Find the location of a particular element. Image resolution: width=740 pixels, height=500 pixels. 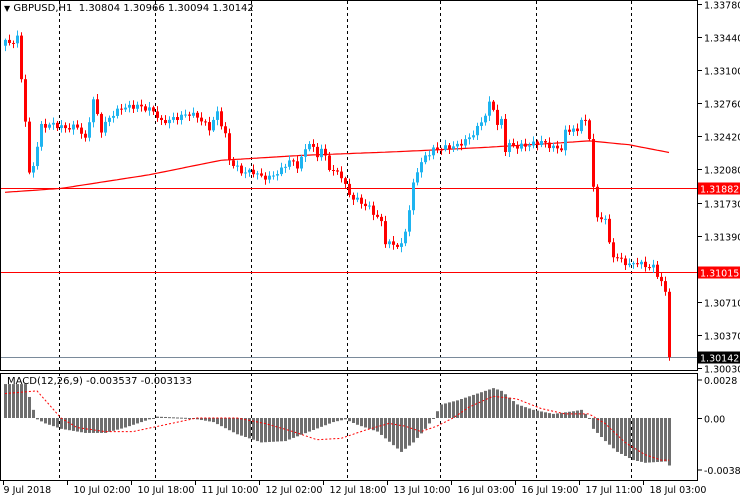

macd-title: MACD(12,26,9) -0.003537 -0.003133 is located at coordinates (99, 381).